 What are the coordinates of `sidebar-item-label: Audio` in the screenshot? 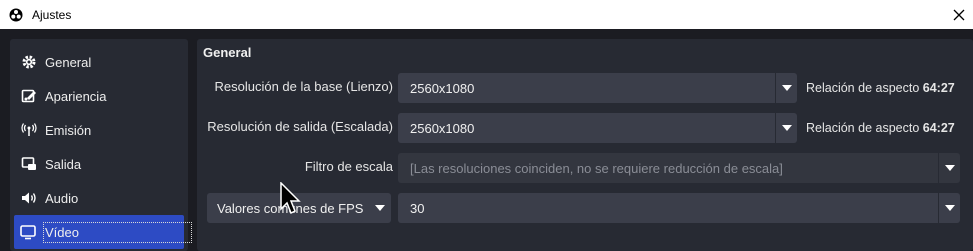 It's located at (62, 198).